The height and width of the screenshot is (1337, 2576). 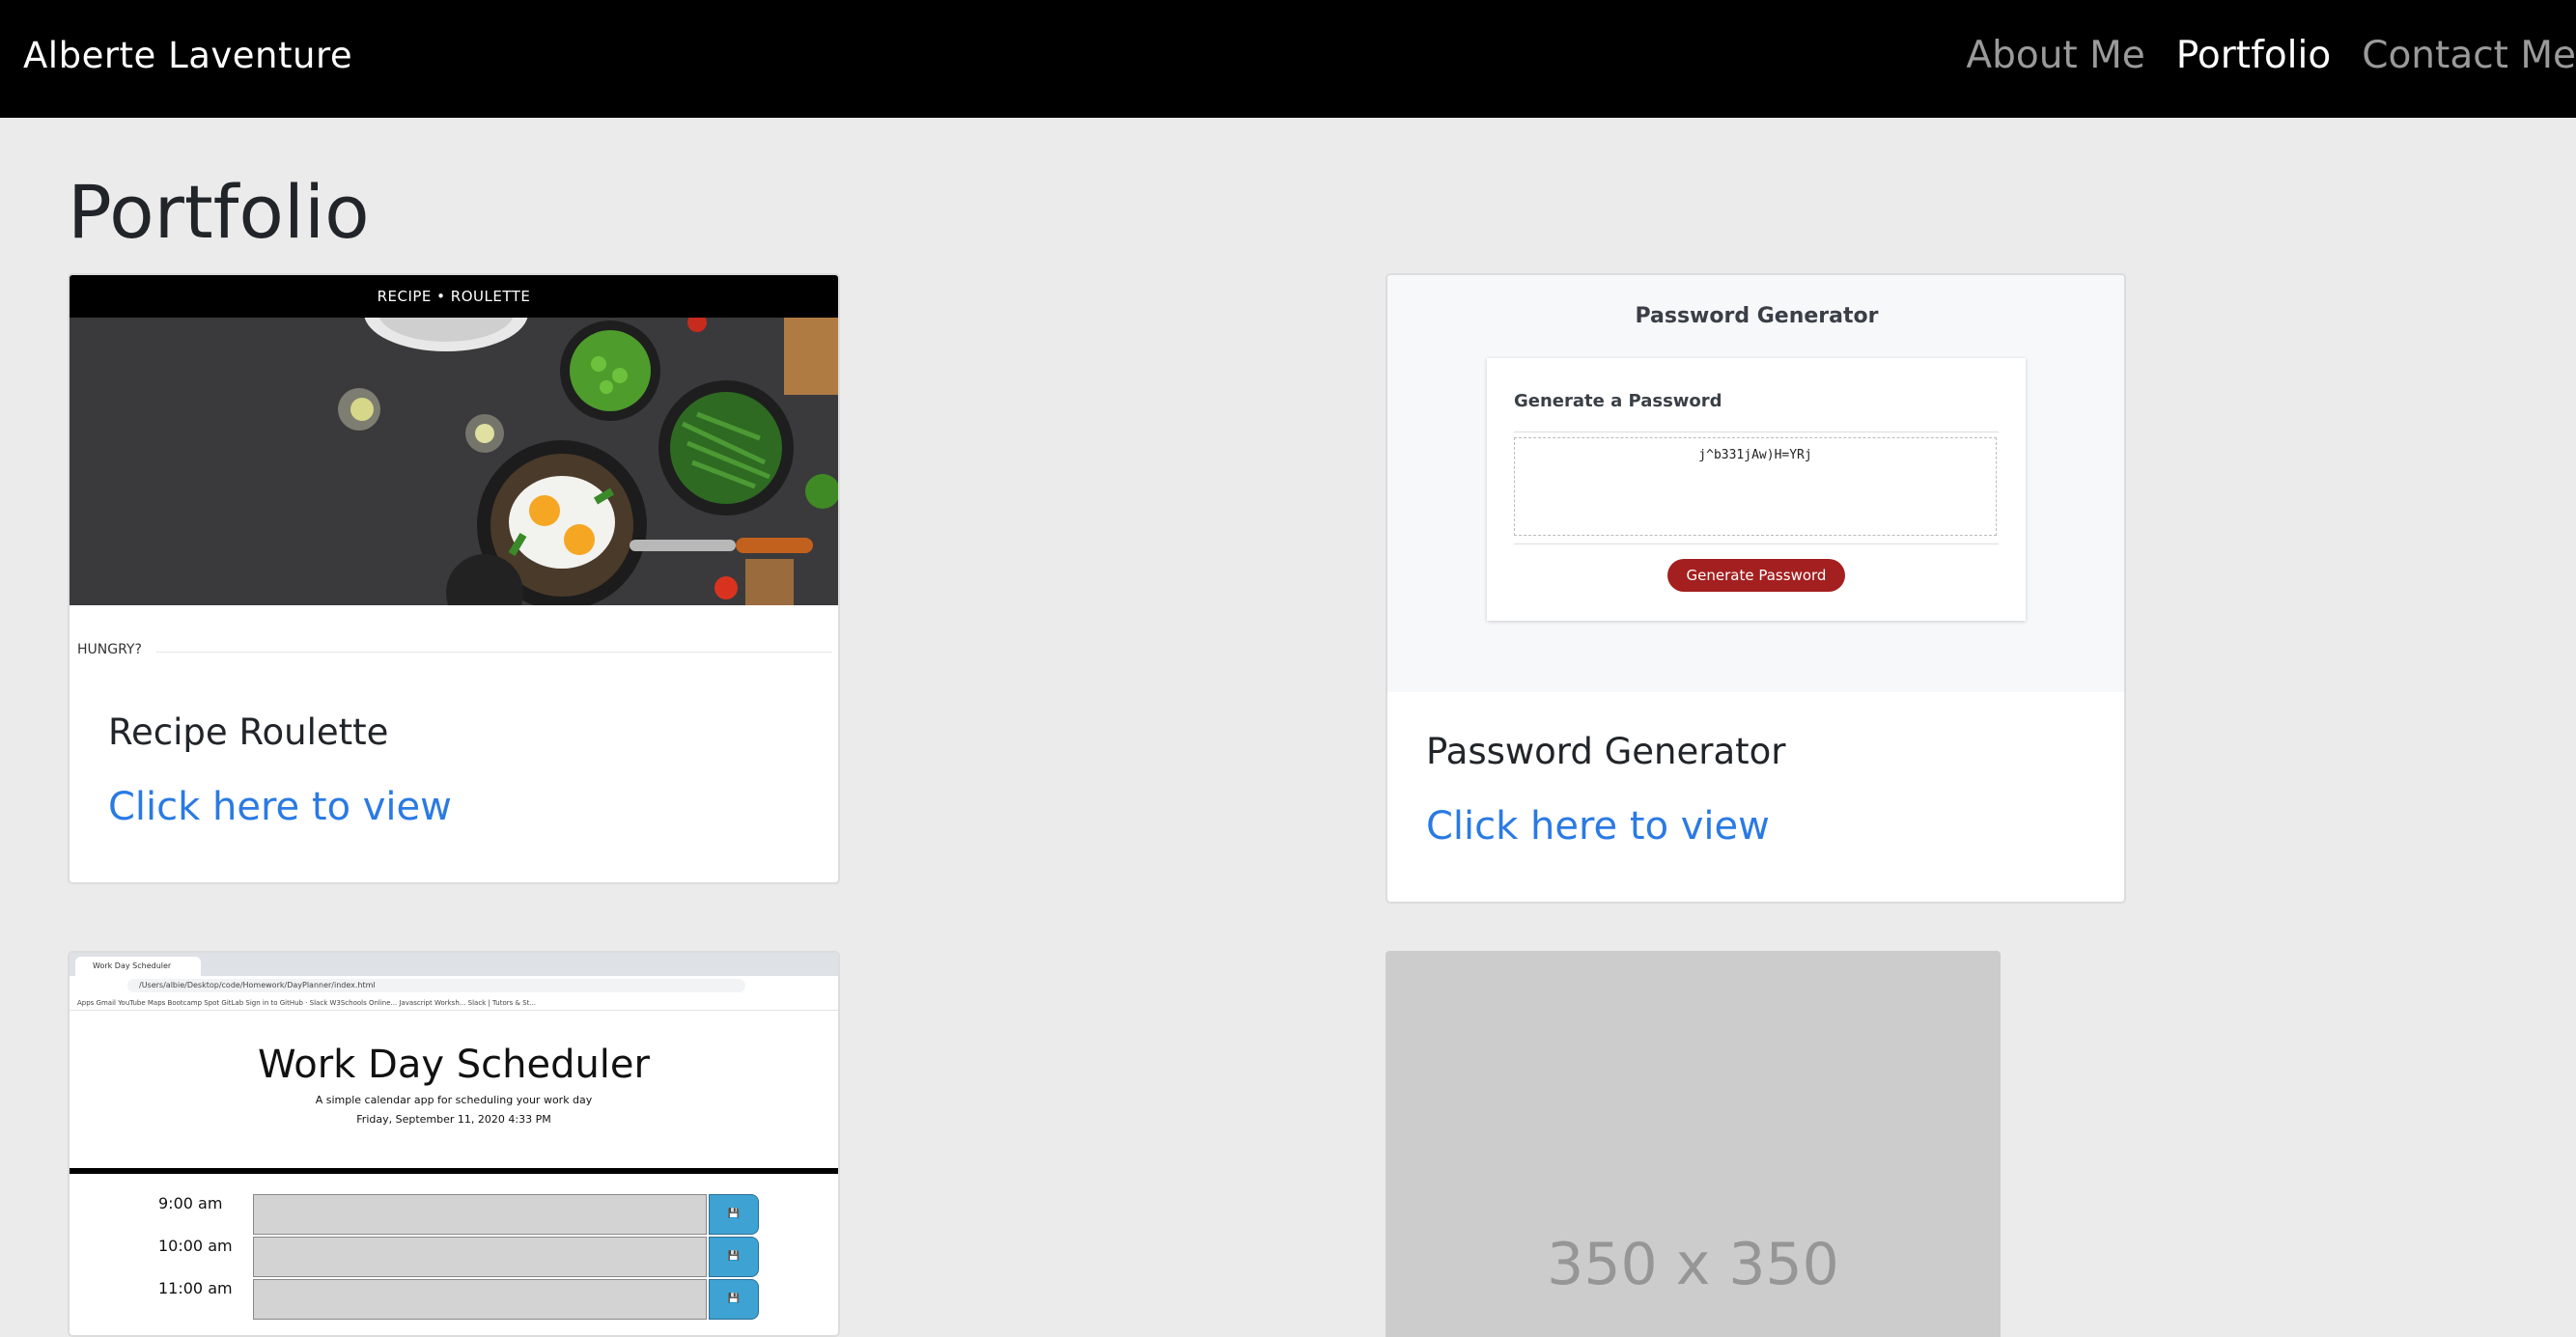 I want to click on card-title: Password Generator, so click(x=1606, y=751).